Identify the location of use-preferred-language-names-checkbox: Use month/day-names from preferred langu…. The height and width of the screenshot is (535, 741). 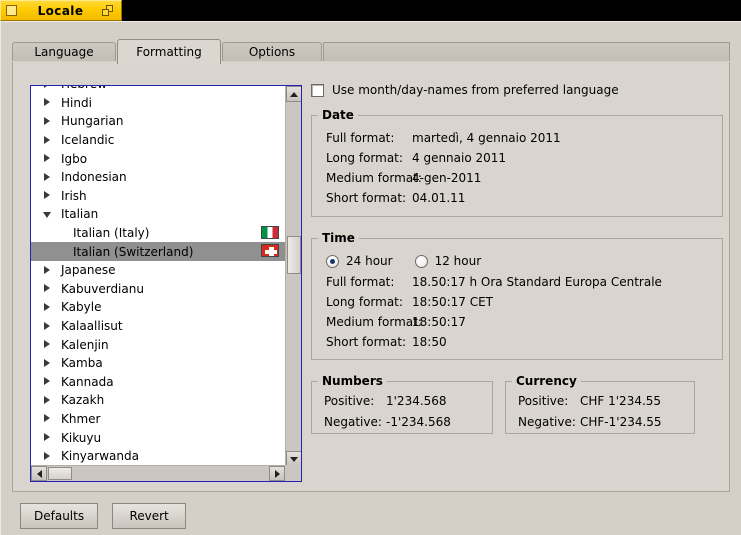
(517, 90).